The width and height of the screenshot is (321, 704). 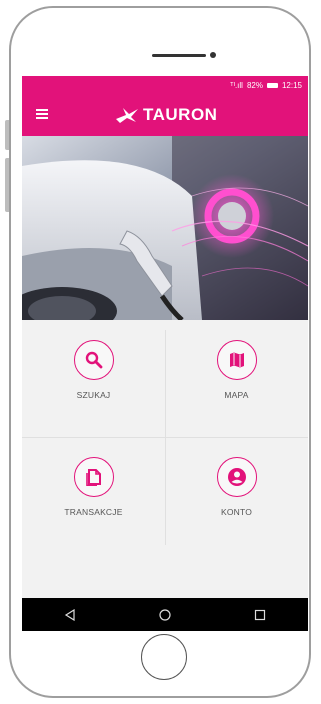 I want to click on signal-indicator: ᵀᴵ.ıll, so click(x=236, y=85).